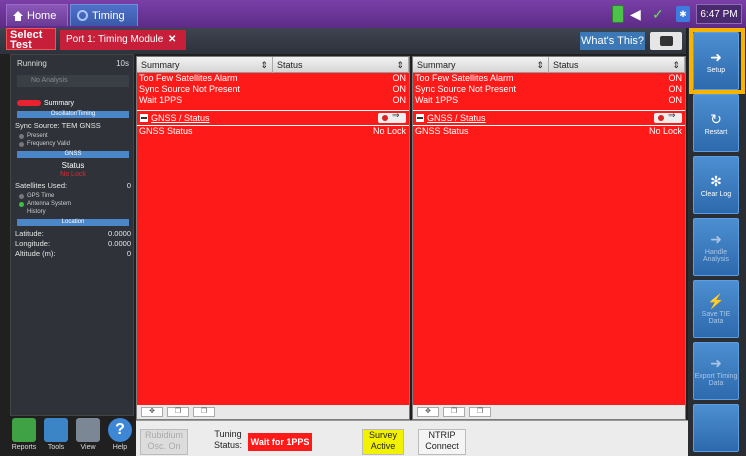 The width and height of the screenshot is (746, 456). I want to click on save-tie-data-button: ⚡ Save TIE Data, so click(716, 309).